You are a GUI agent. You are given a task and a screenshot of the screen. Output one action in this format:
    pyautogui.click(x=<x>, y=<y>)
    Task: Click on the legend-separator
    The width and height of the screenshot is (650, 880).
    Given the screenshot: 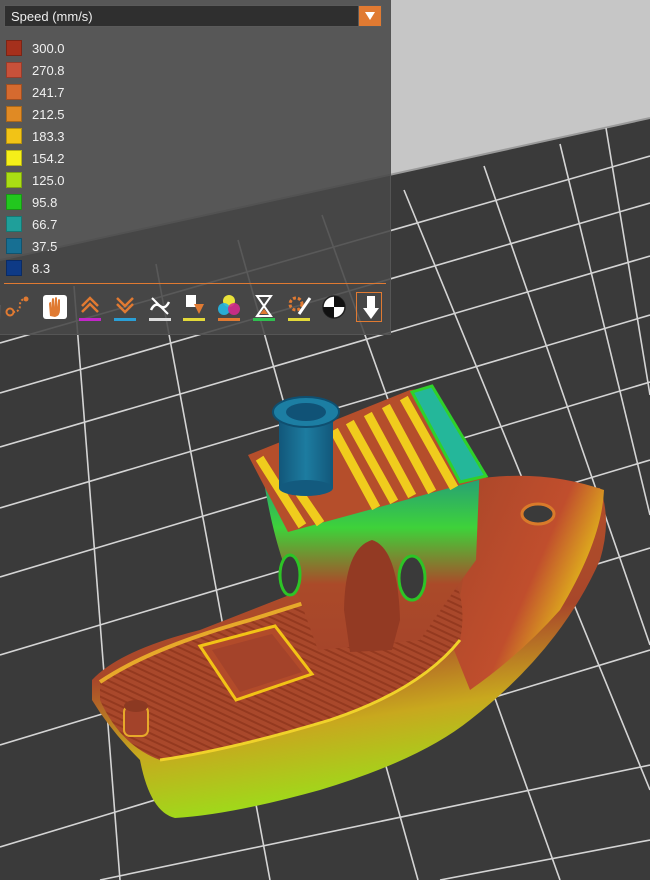 What is the action you would take?
    pyautogui.click(x=195, y=283)
    